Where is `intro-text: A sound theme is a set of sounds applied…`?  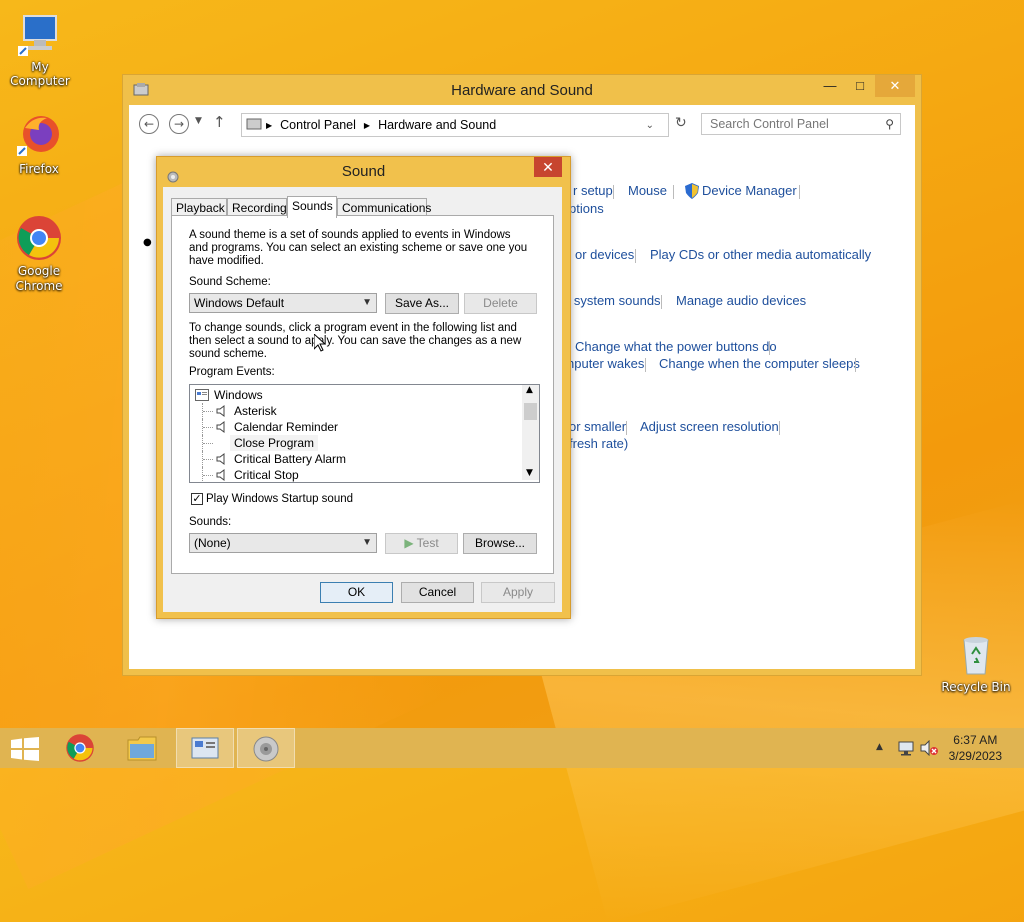
intro-text: A sound theme is a set of sounds applied… is located at coordinates (358, 248).